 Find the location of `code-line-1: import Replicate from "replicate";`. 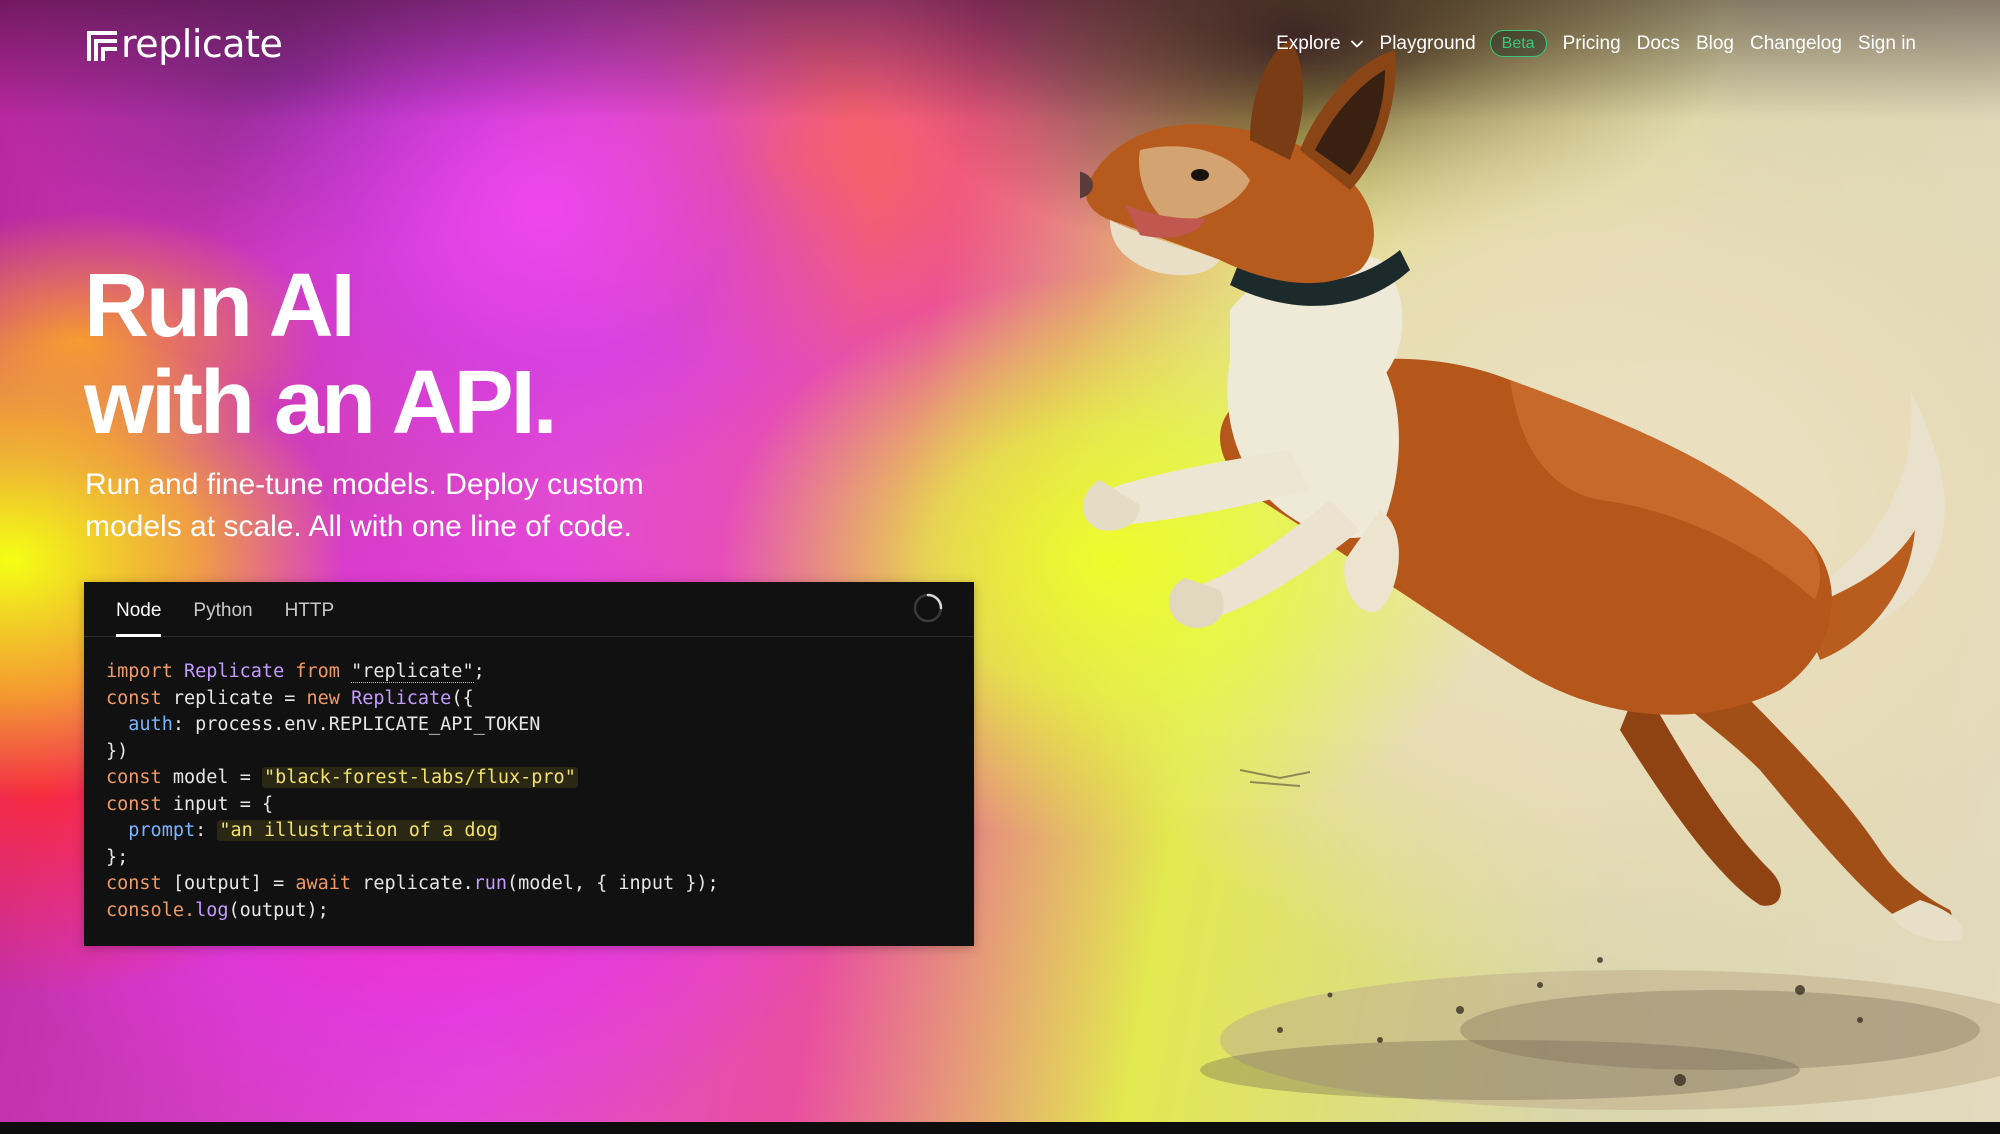

code-line-1: import Replicate from "replicate"; is located at coordinates (540, 672).